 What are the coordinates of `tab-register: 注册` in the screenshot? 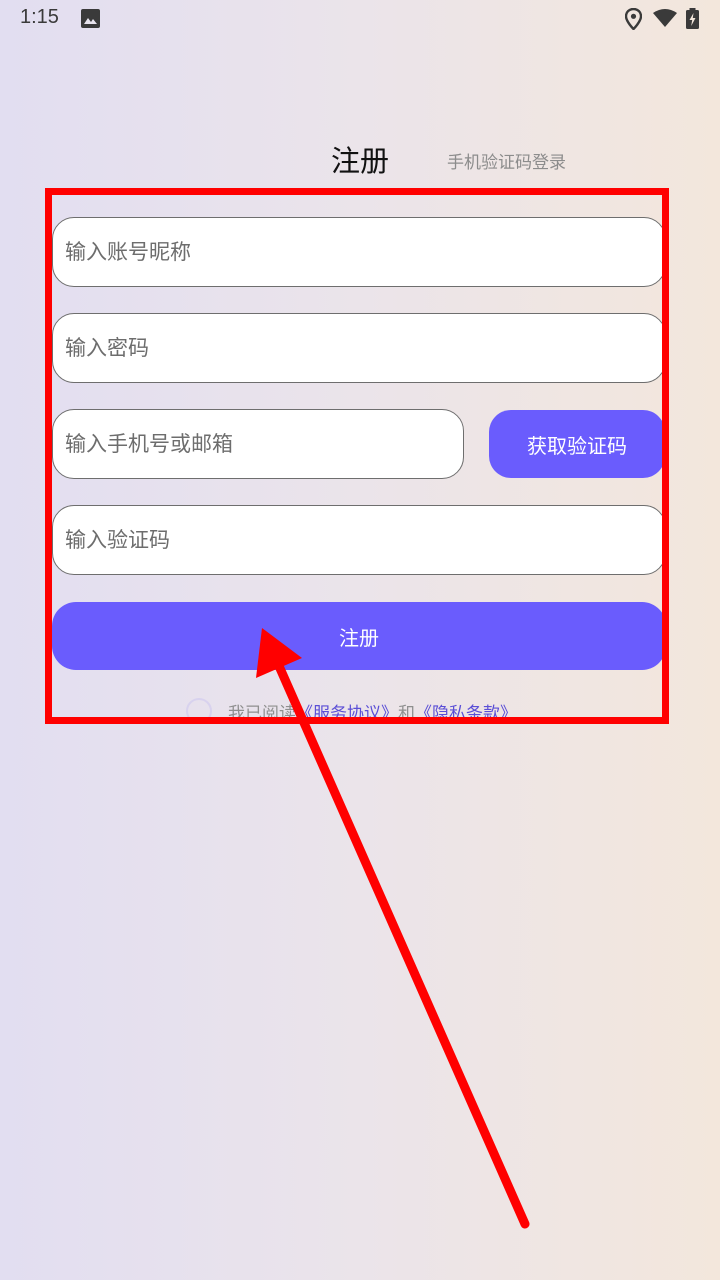 It's located at (360, 159).